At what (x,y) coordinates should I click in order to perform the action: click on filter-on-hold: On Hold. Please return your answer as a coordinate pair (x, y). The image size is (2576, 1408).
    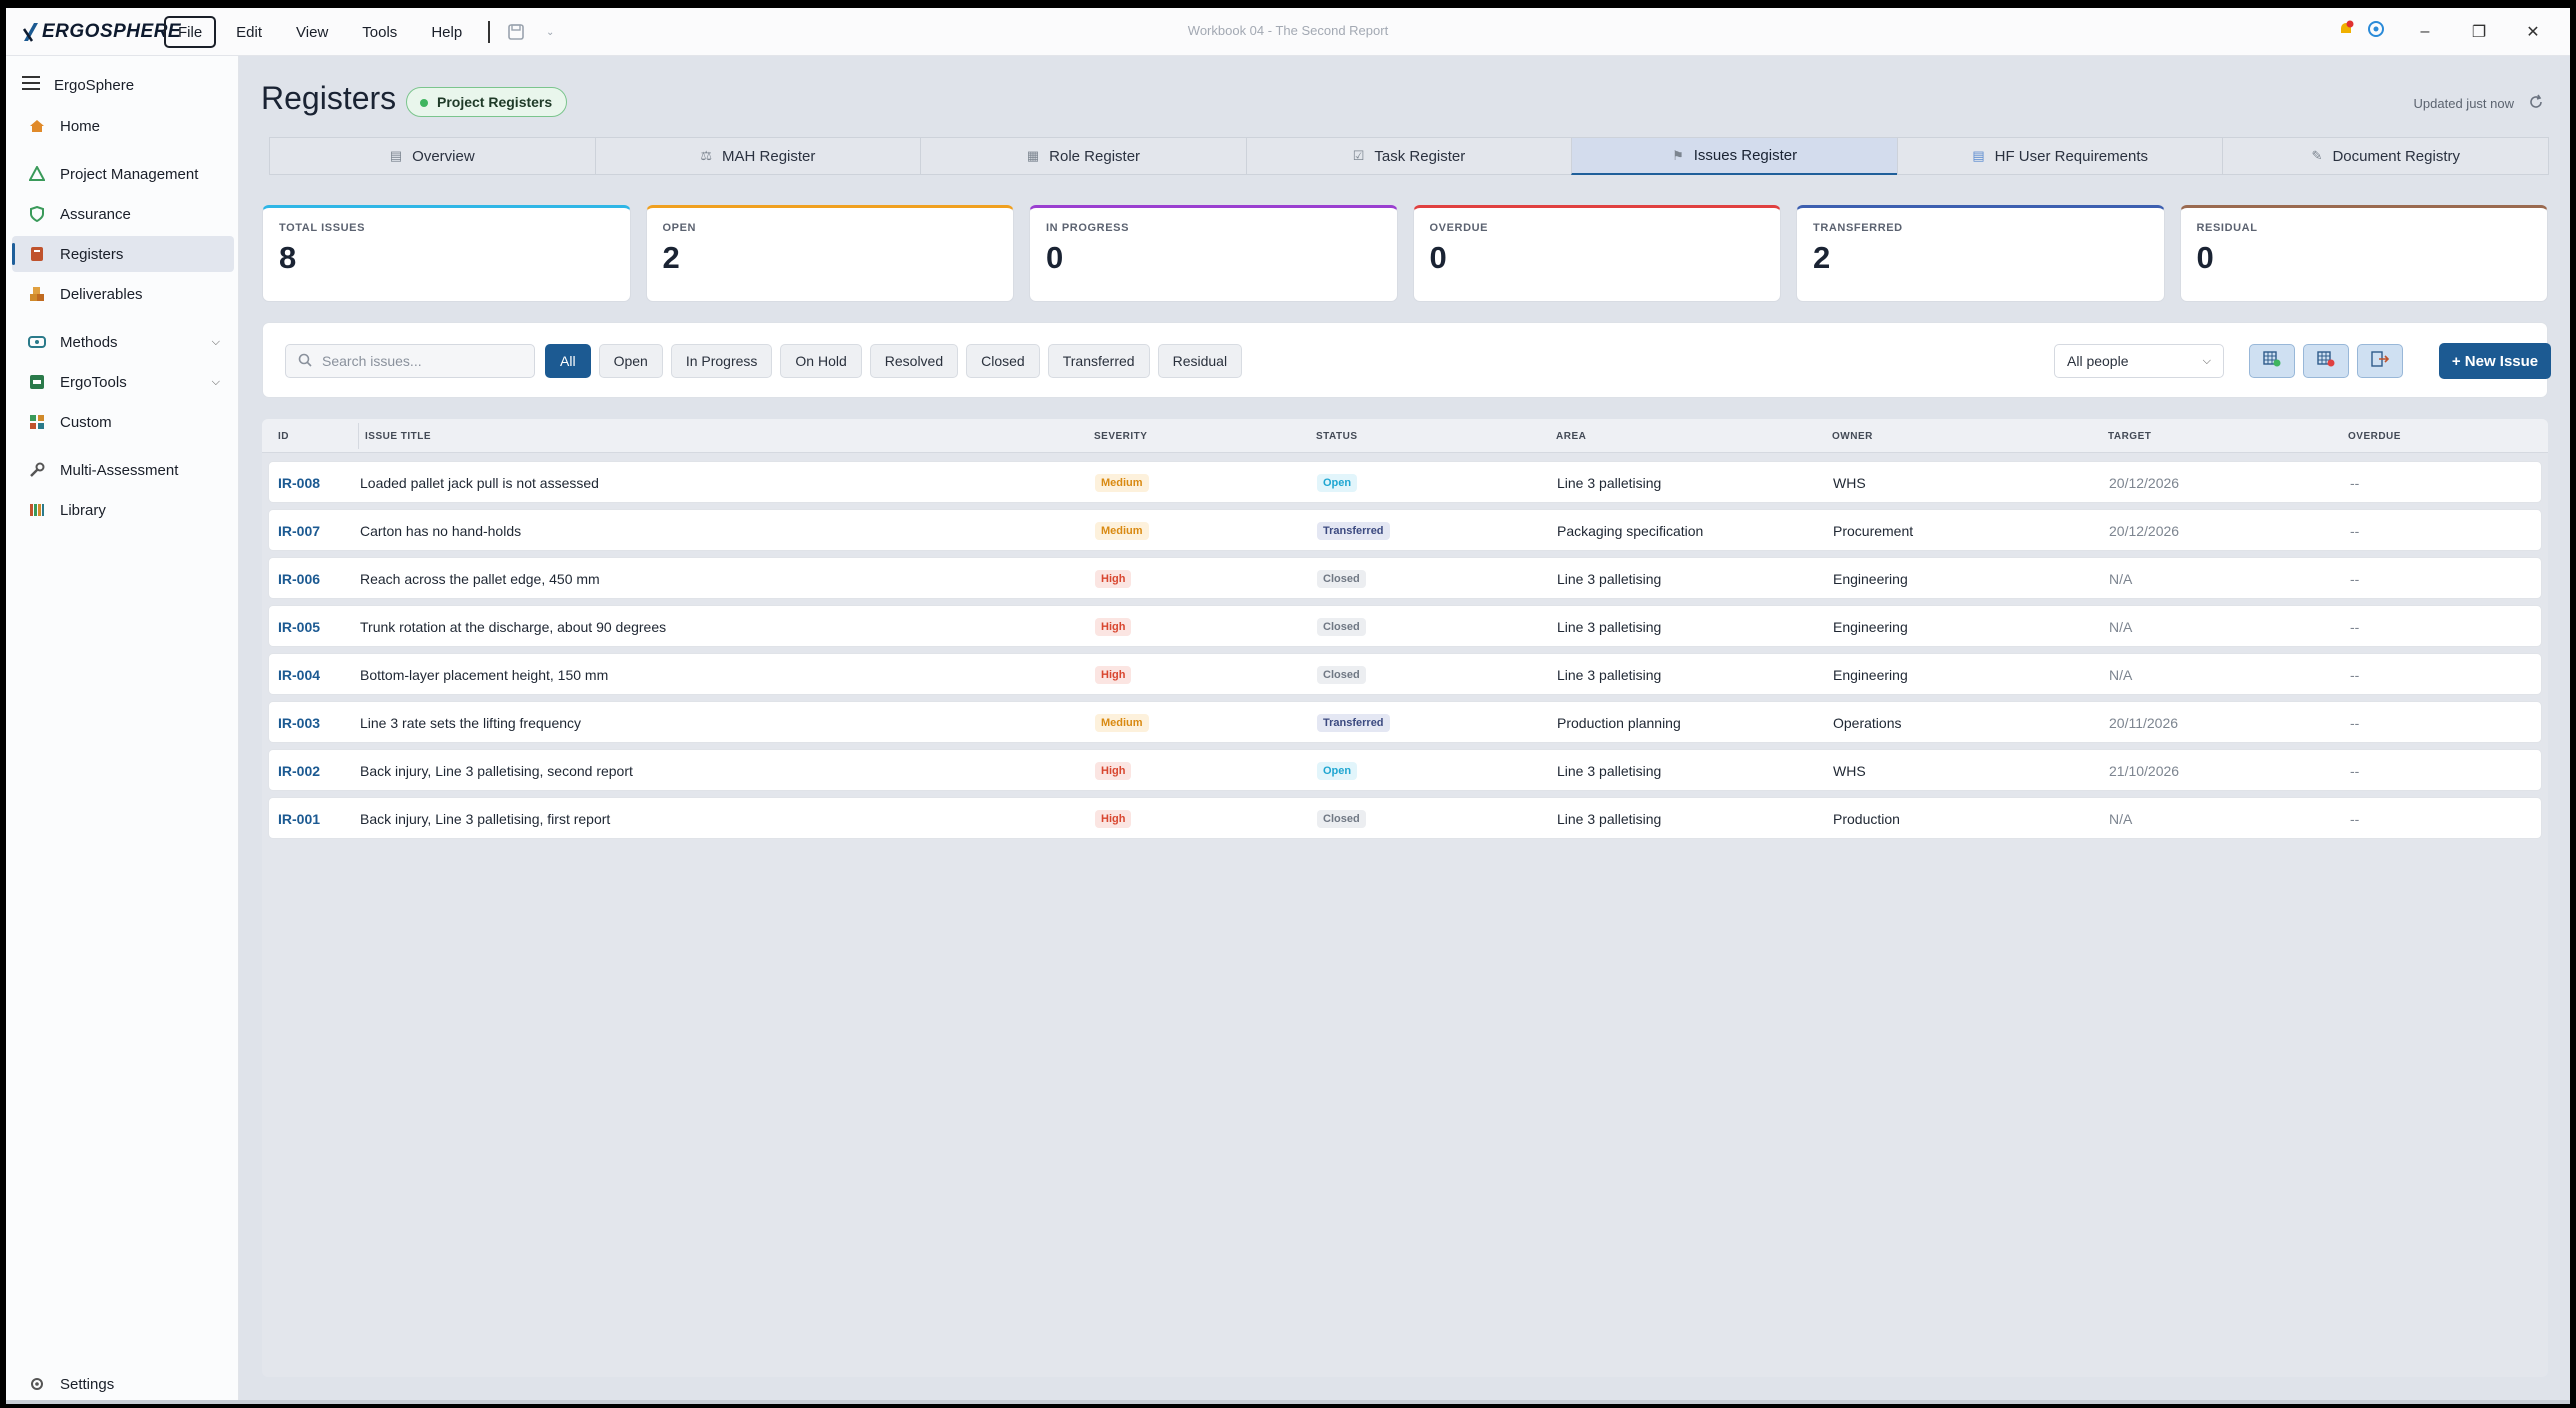
    Looking at the image, I should click on (821, 361).